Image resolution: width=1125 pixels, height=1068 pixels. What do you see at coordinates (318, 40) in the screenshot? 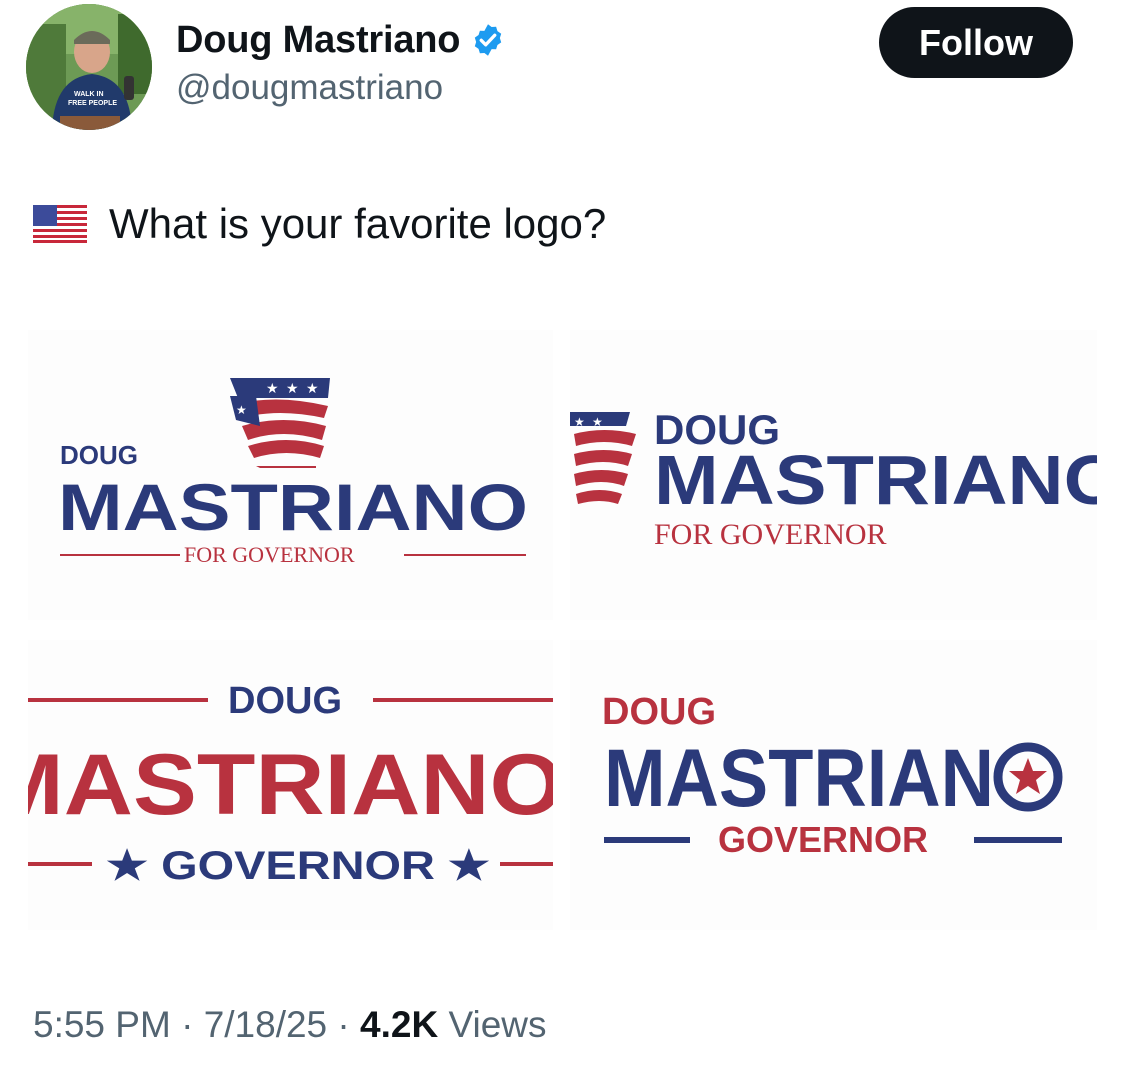
I see `author-display-name: Doug Mastriano` at bounding box center [318, 40].